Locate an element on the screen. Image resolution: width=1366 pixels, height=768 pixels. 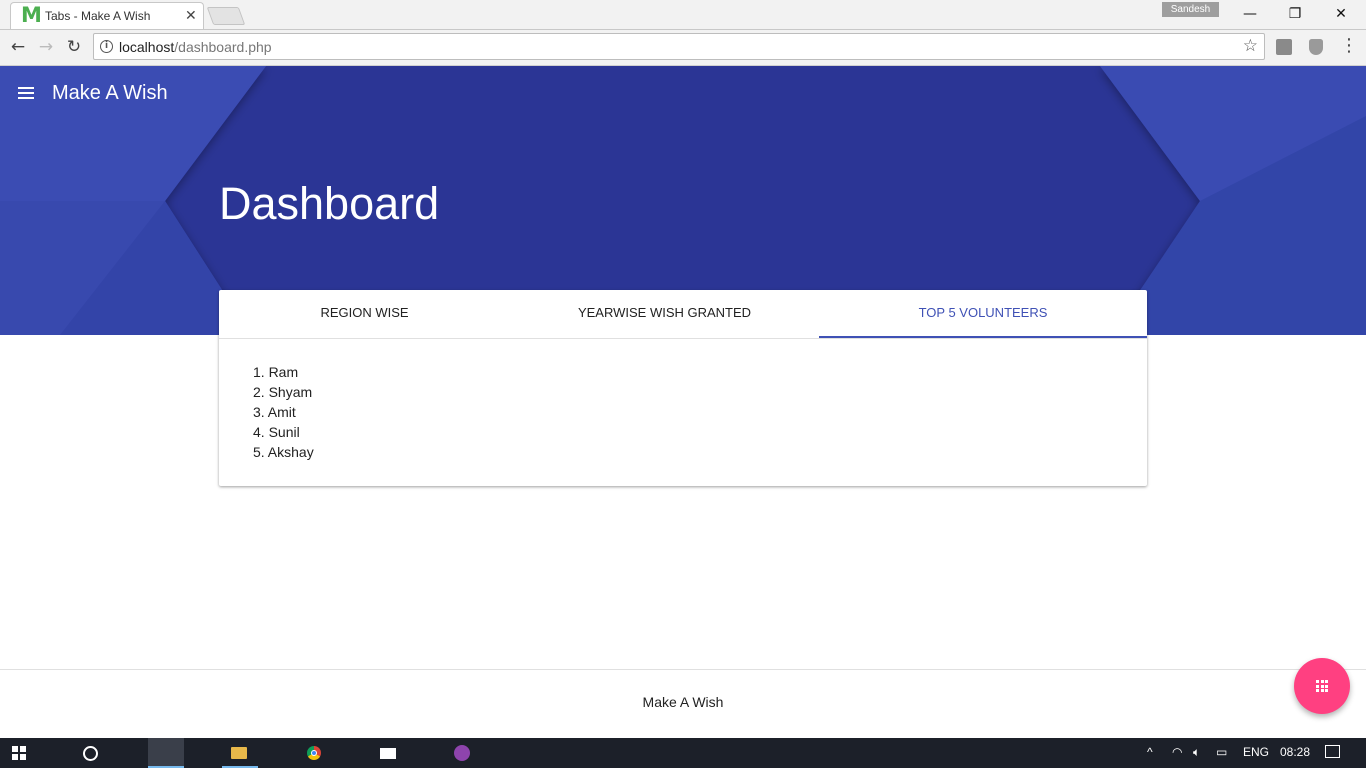
list-item: 5. Akshay is located at coordinates (283, 452).